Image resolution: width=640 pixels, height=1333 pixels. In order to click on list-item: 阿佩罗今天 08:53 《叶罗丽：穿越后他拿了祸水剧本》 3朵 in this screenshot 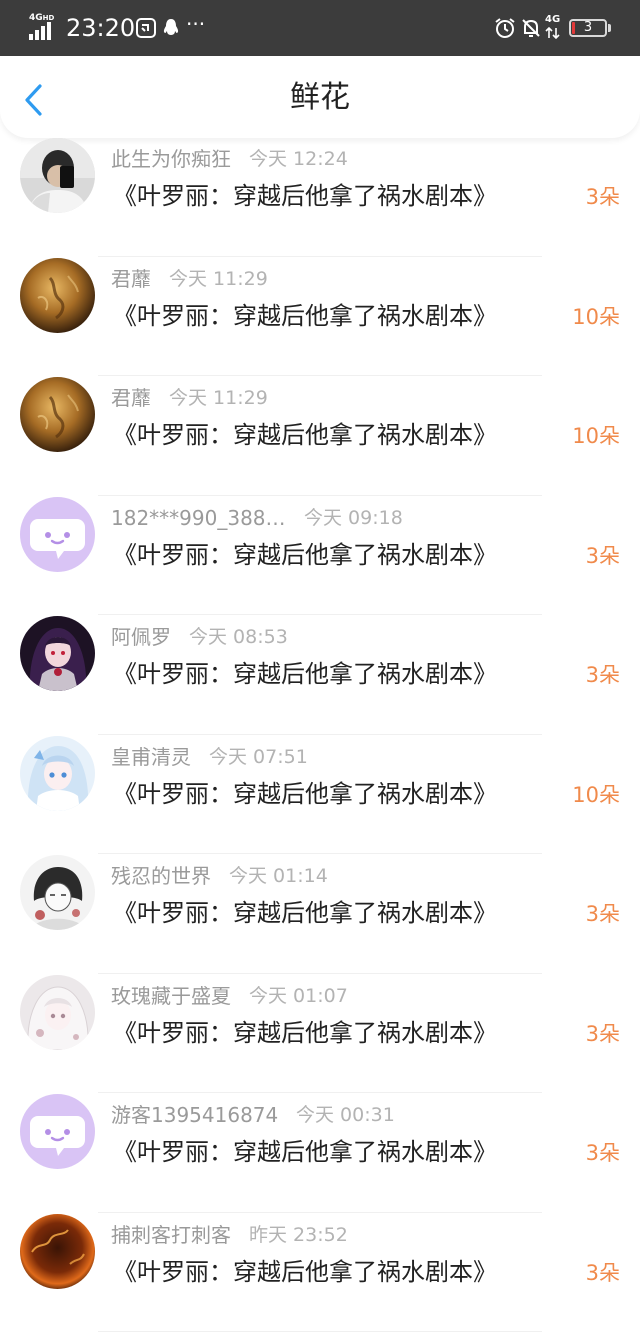, I will do `click(320, 676)`.